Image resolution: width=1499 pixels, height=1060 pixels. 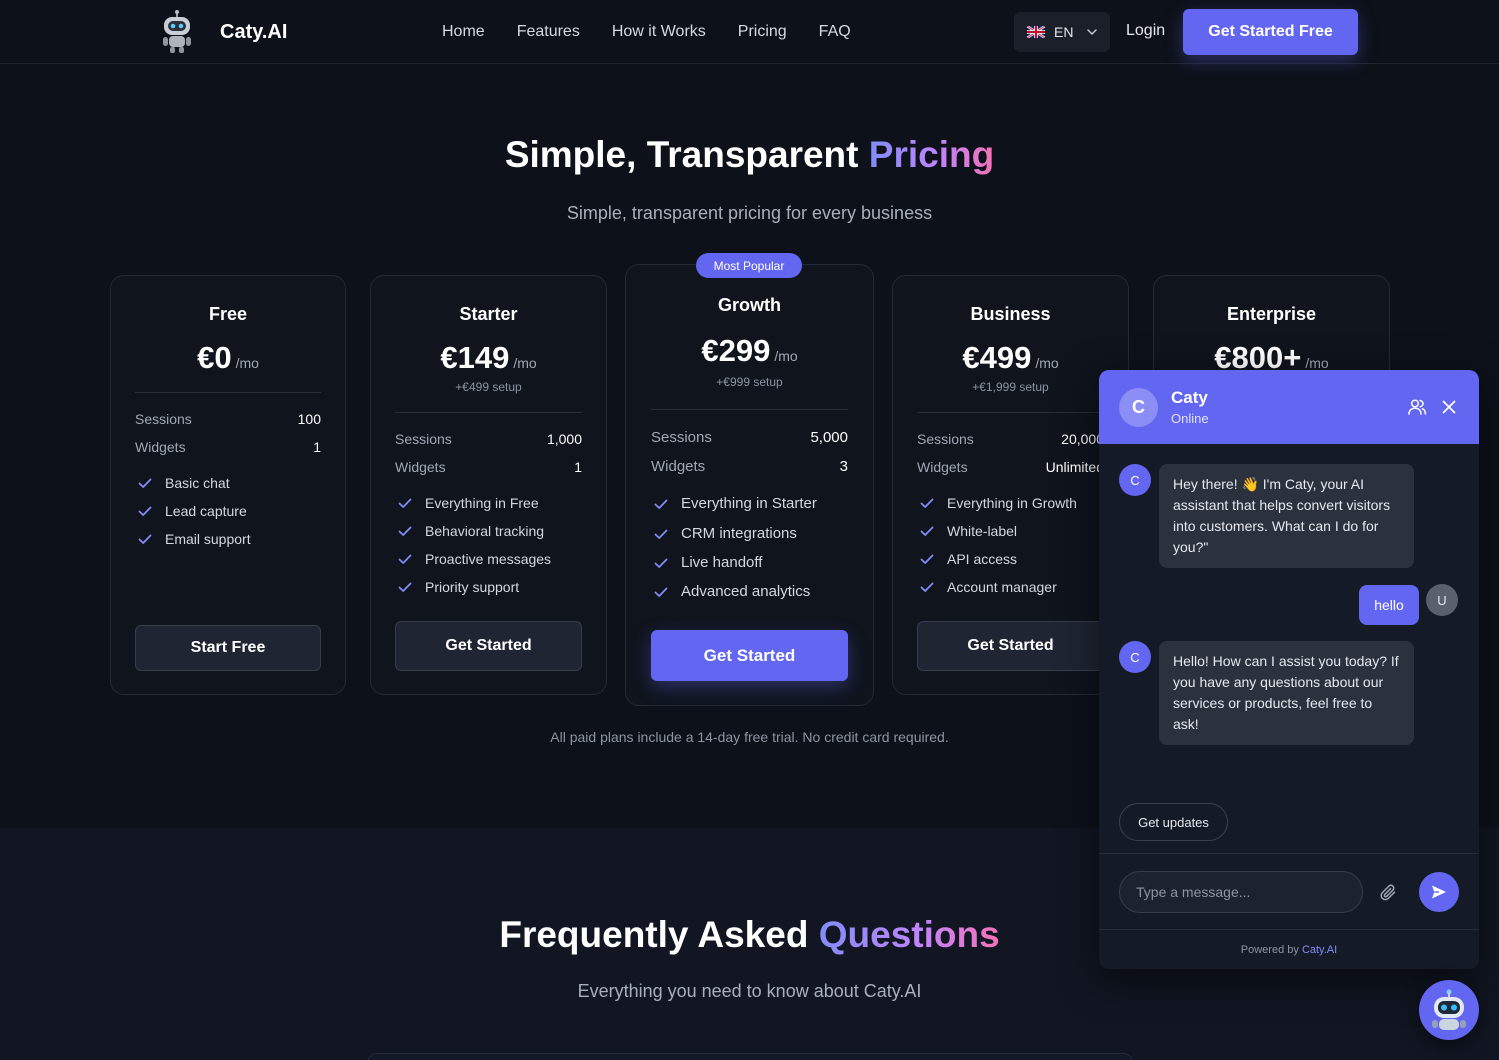 What do you see at coordinates (564, 439) in the screenshot?
I see `stat-value: 1,000` at bounding box center [564, 439].